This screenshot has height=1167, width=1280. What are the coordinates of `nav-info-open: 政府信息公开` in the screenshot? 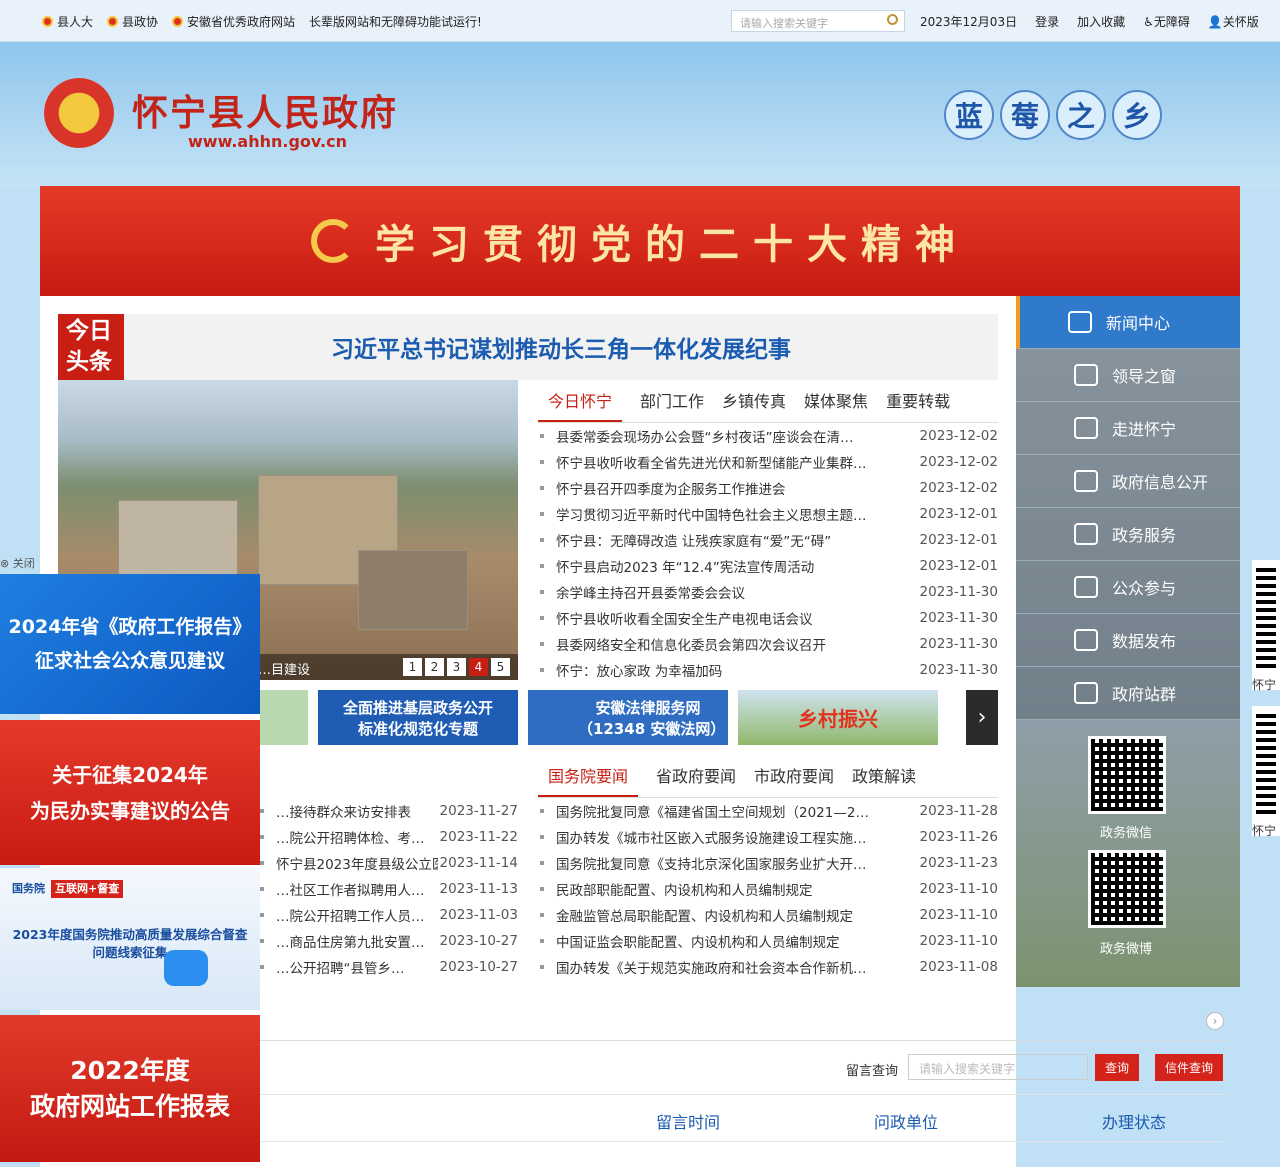 It's located at (1128, 481).